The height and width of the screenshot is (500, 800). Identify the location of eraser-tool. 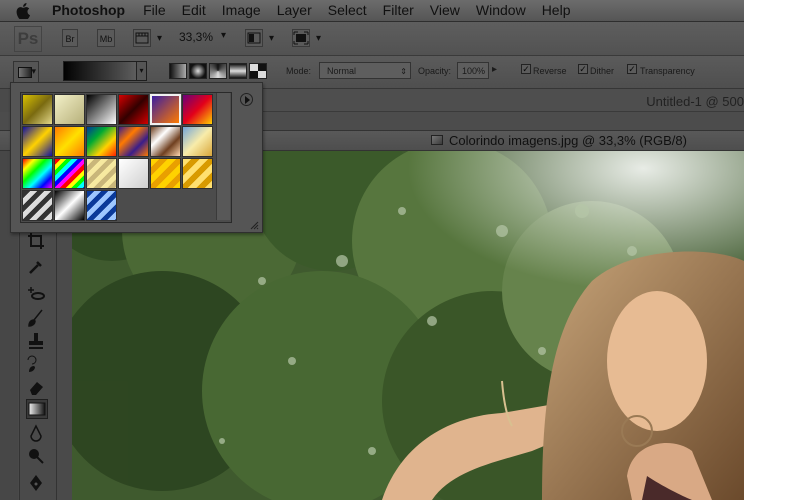
(37, 387).